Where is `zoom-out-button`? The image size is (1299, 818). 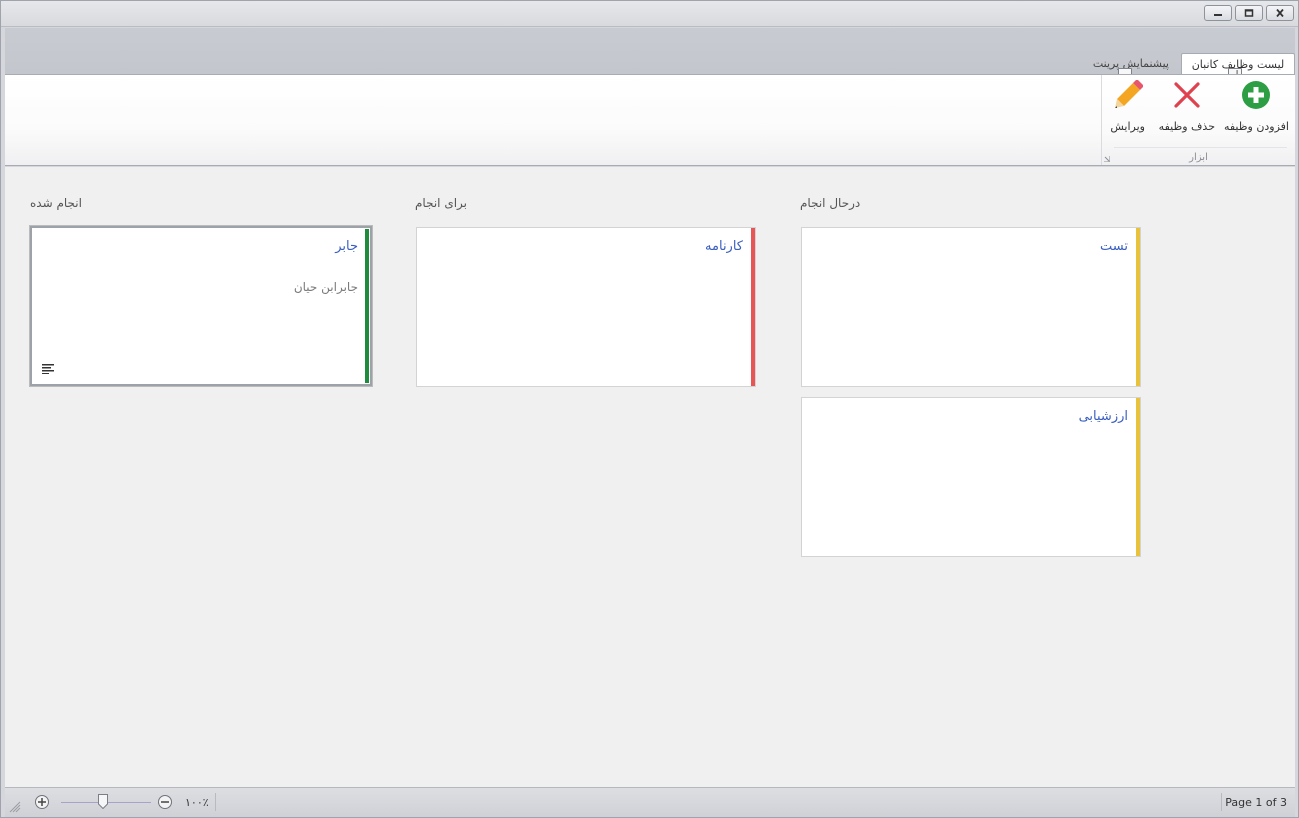 zoom-out-button is located at coordinates (165, 802).